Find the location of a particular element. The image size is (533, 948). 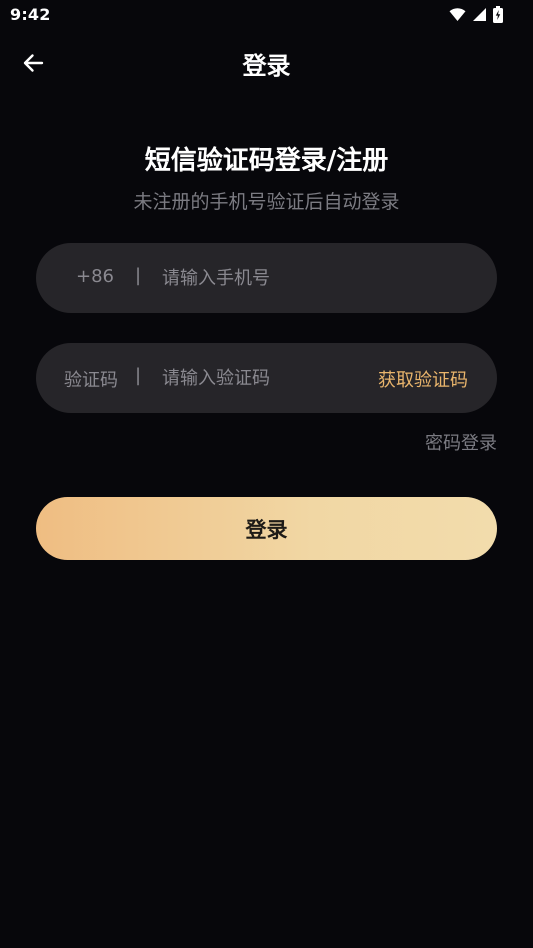

header: 登录 is located at coordinates (266, 63).